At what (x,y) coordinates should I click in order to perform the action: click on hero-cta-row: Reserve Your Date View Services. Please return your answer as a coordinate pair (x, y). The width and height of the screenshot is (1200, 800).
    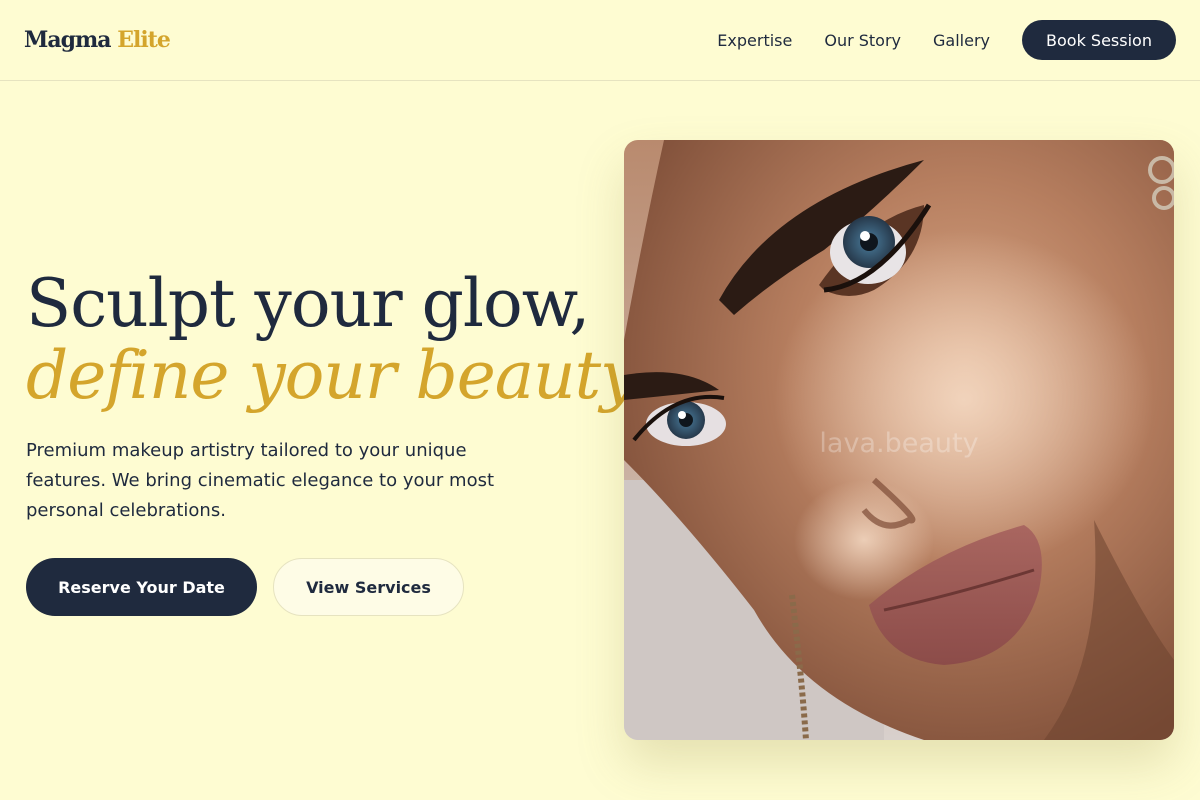
    Looking at the image, I should click on (316, 587).